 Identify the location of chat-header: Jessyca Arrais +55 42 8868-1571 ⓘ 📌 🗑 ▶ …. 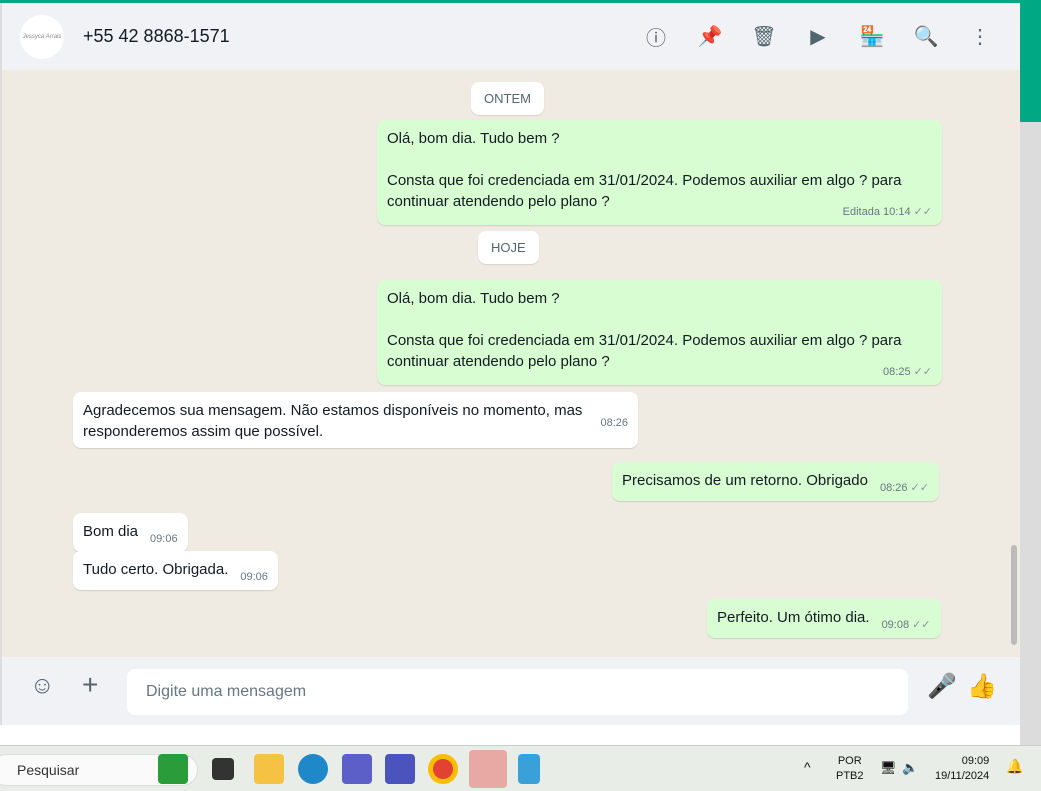
(510, 36).